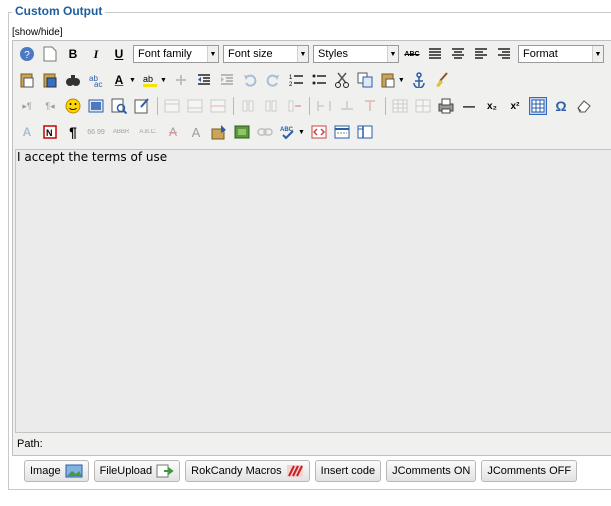 The width and height of the screenshot is (611, 506). What do you see at coordinates (165, 471) in the screenshot?
I see `file-upload-icon` at bounding box center [165, 471].